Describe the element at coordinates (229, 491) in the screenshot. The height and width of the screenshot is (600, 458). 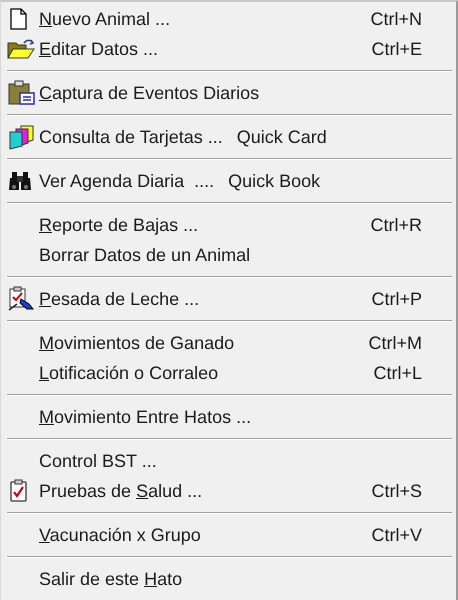
I see `menu-item: Pruebas de Salud ... Ctrl+S` at that location.